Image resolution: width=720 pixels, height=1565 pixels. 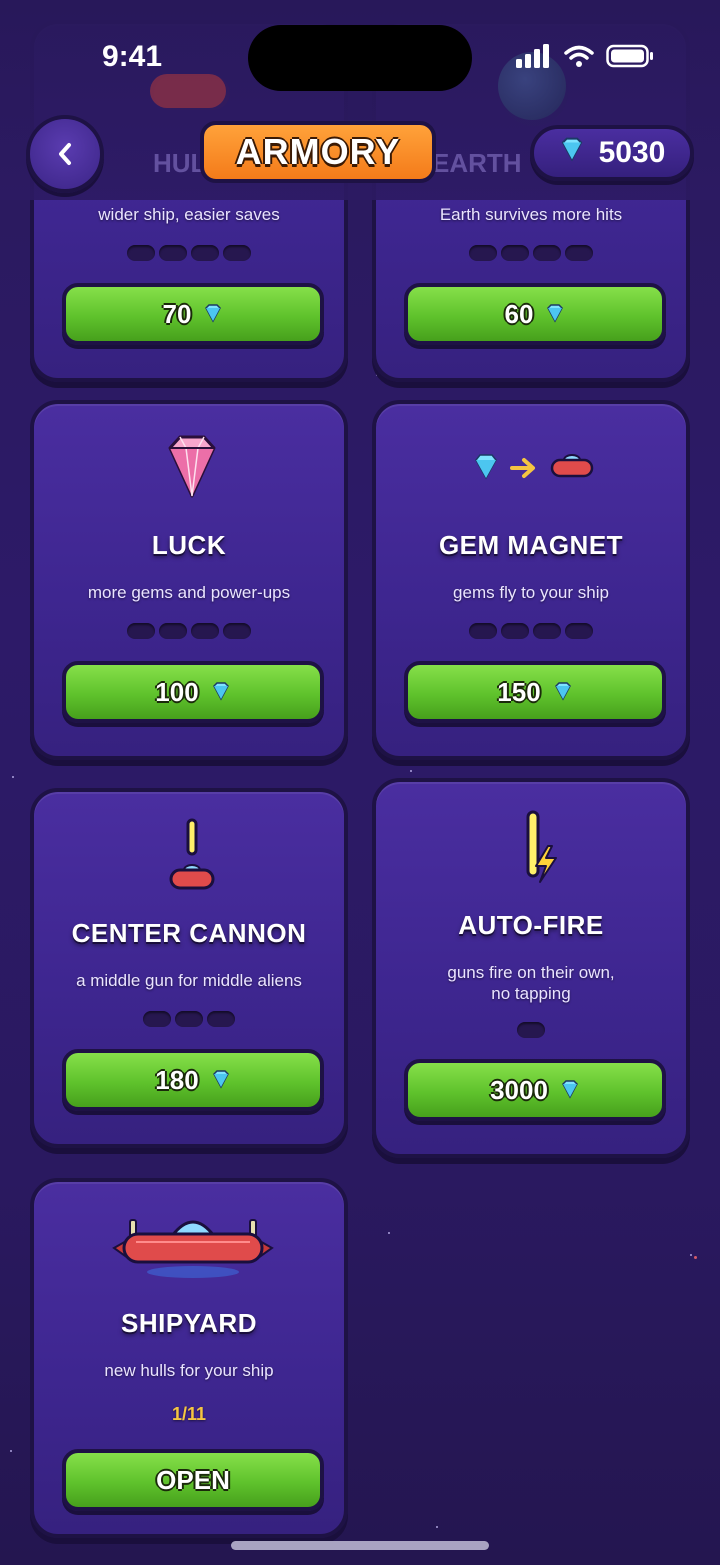 What do you see at coordinates (531, 925) in the screenshot?
I see `card-title: AUTO-FIRE` at bounding box center [531, 925].